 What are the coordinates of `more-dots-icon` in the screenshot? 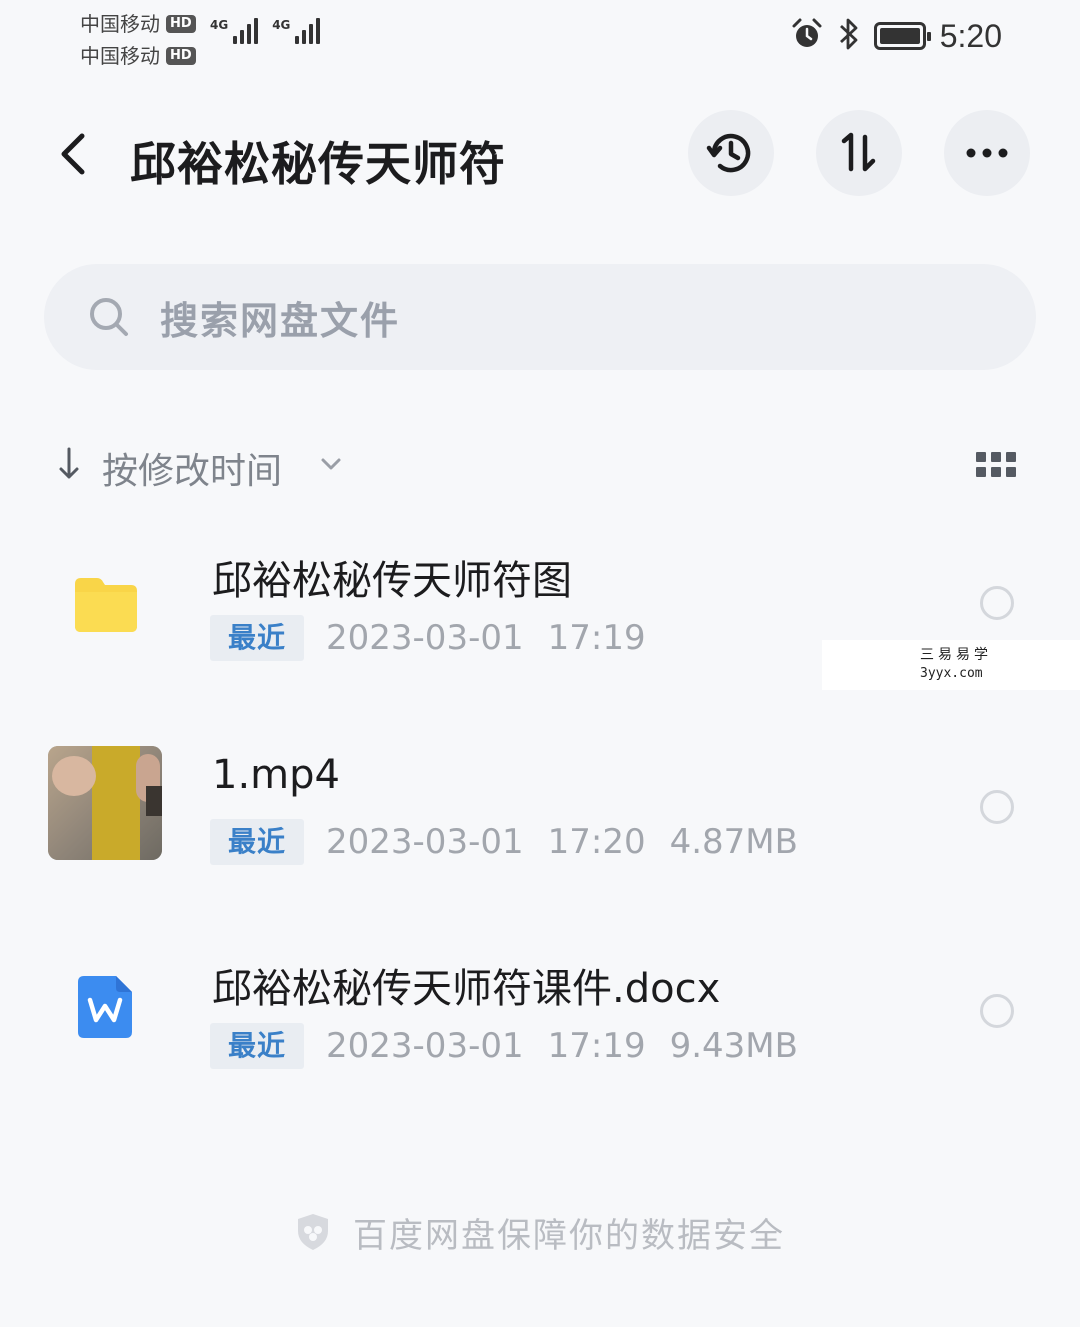 It's located at (987, 153).